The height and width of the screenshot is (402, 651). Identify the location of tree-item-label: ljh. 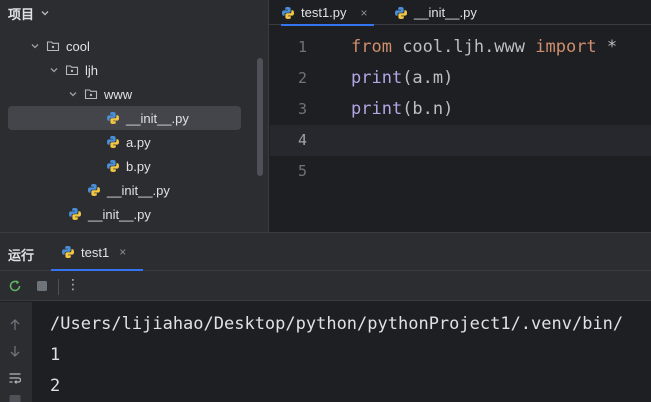
(92, 70).